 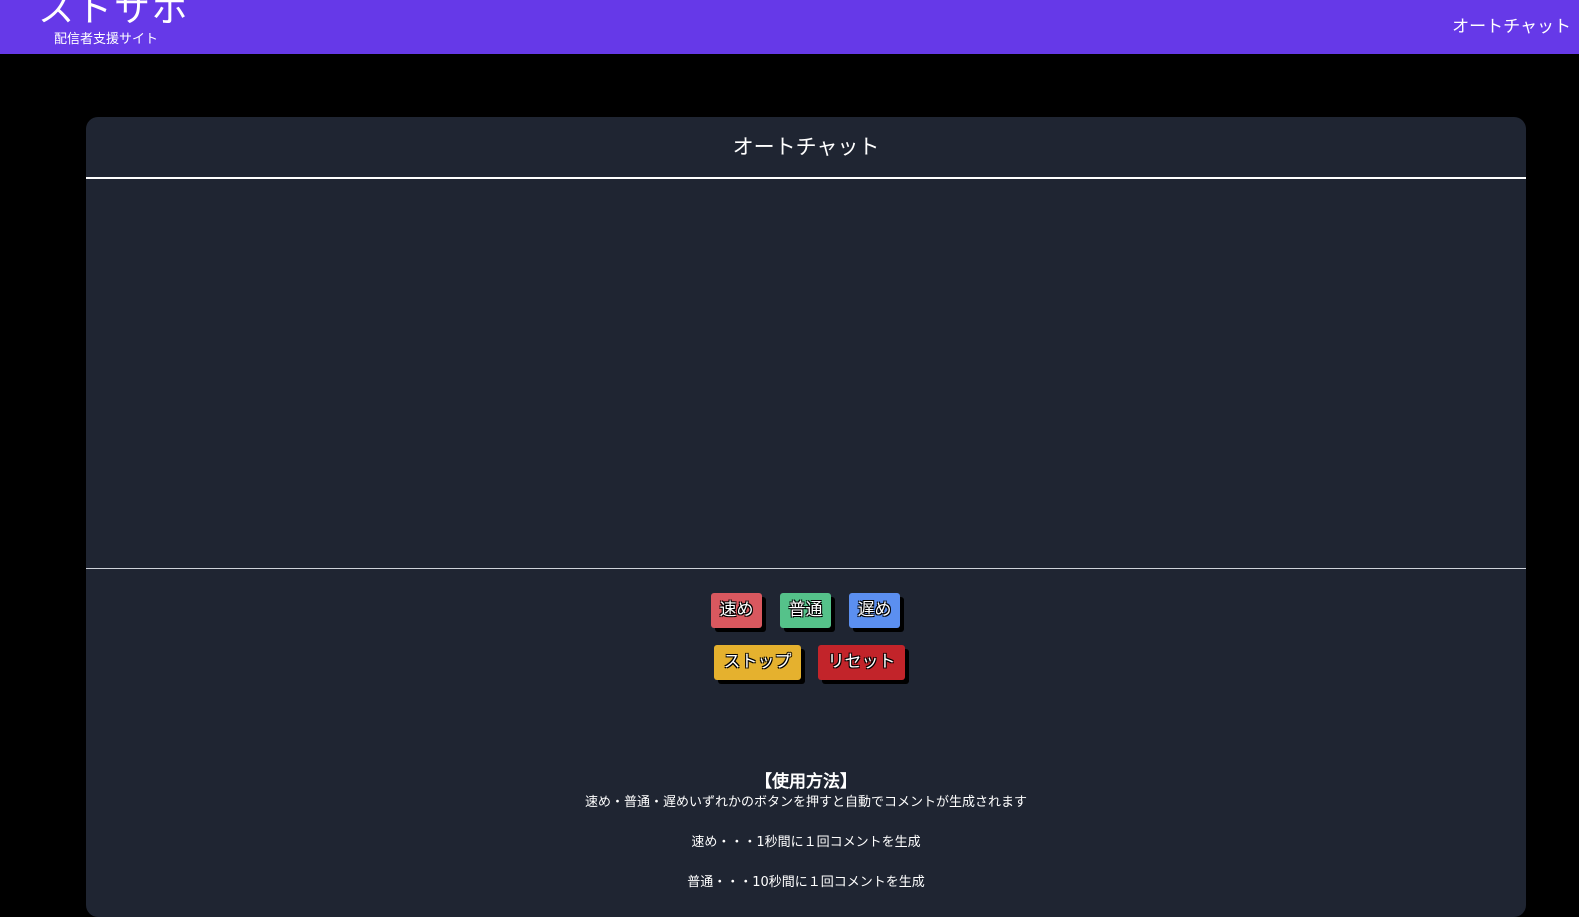 What do you see at coordinates (806, 782) in the screenshot?
I see `usage-title: 【使用方法】` at bounding box center [806, 782].